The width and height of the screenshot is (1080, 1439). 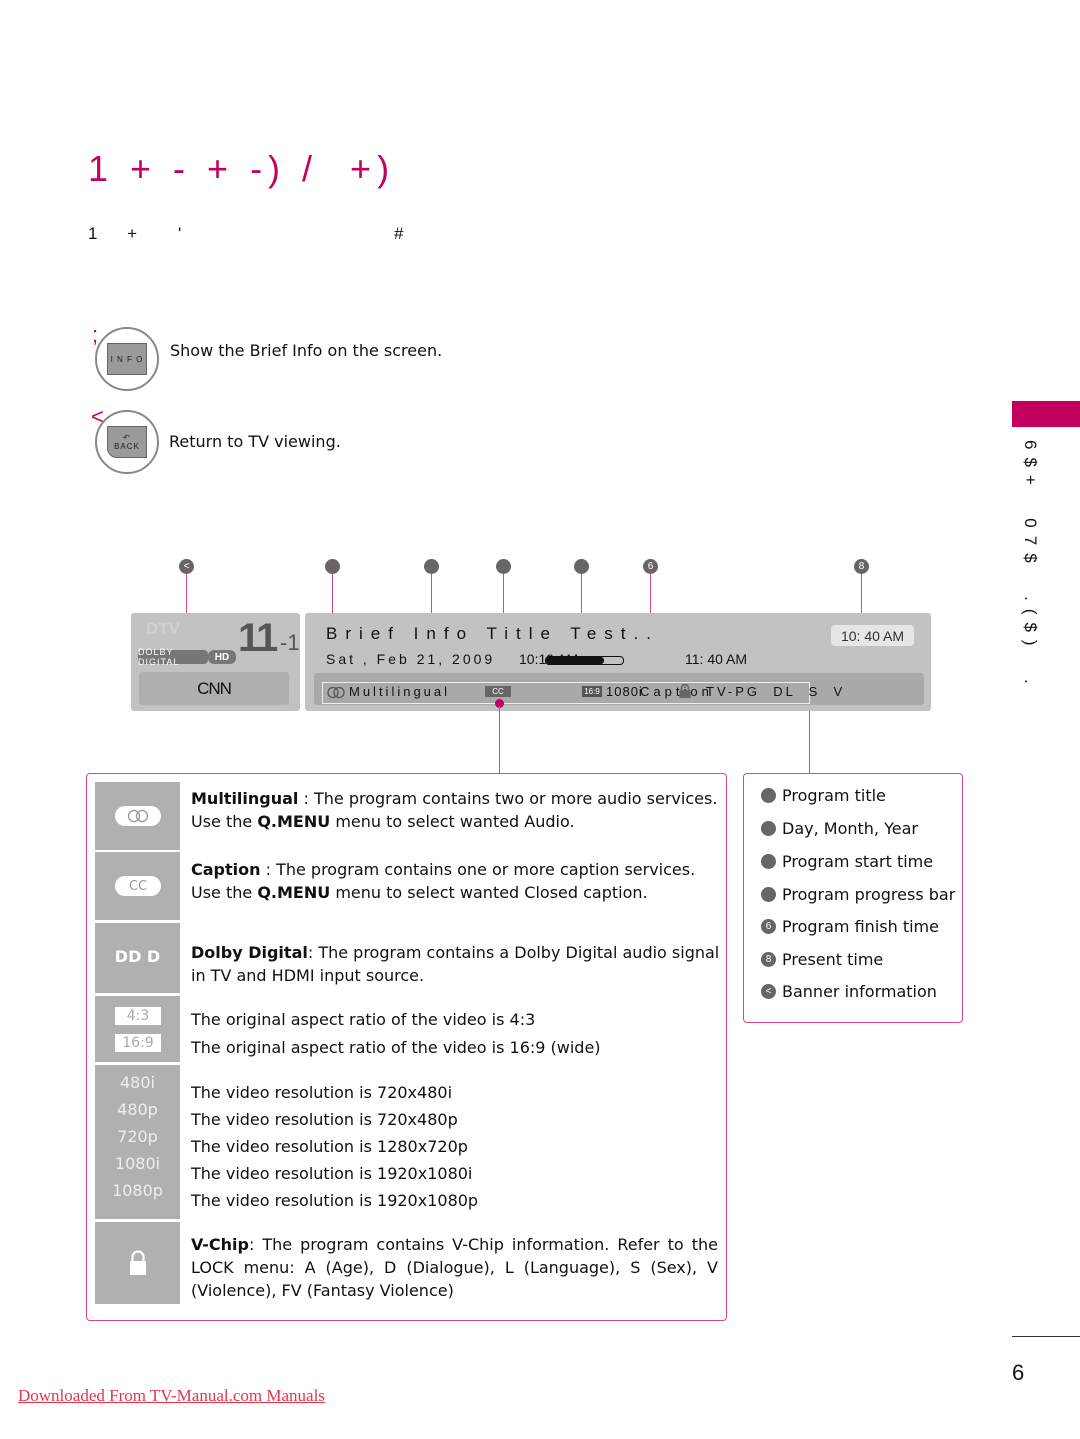 I want to click on key-label: Program finish time, so click(x=860, y=926).